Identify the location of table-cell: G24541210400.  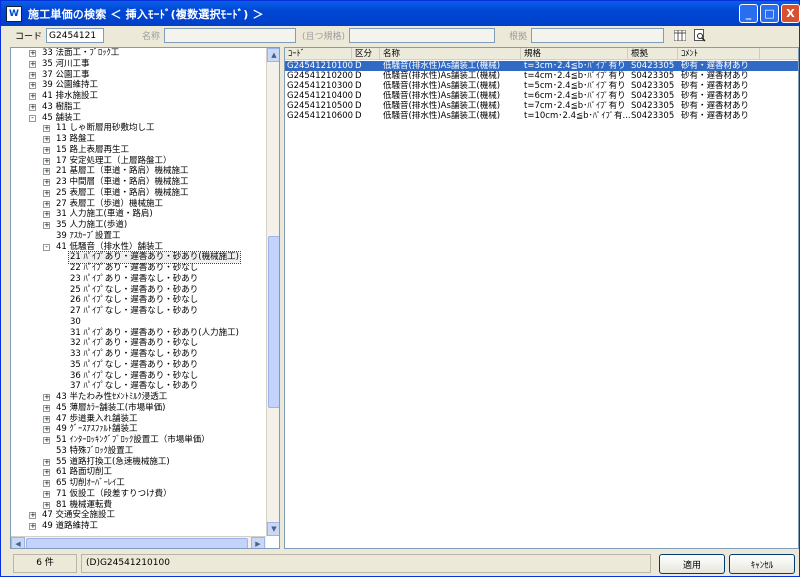
(320, 96).